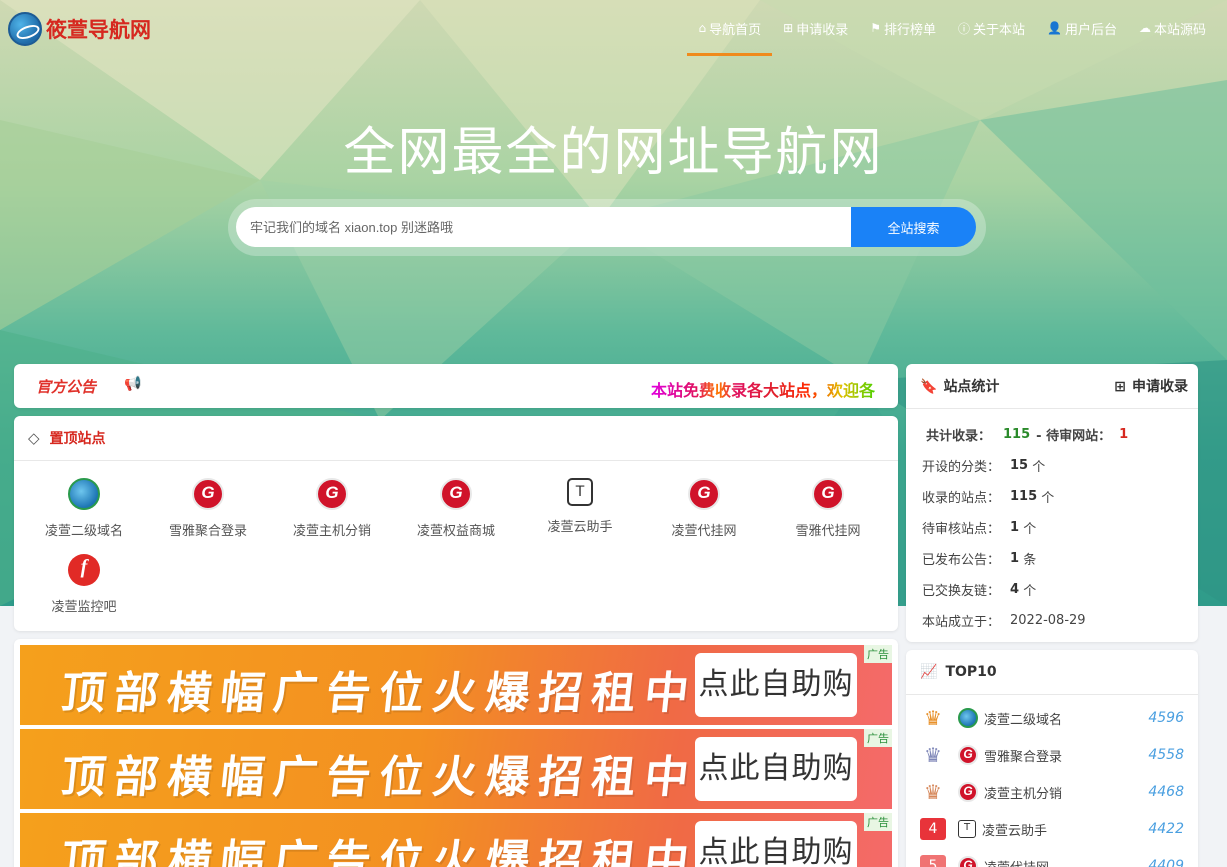  I want to click on nav-label: 本站源码, so click(1179, 30).